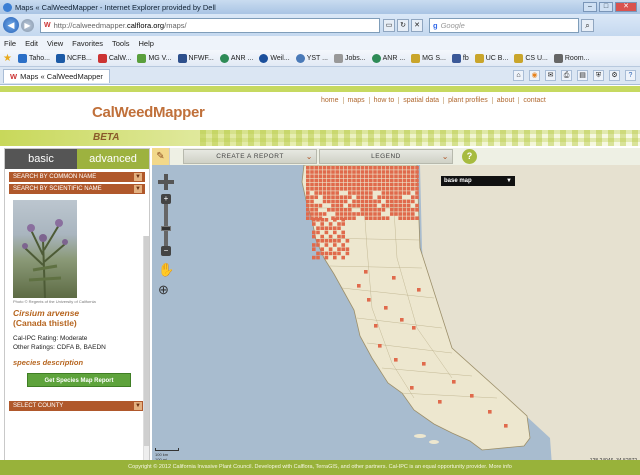 Image resolution: width=640 pixels, height=475 pixels. Describe the element at coordinates (41, 159) in the screenshot. I see `tab-basic: basic` at that location.